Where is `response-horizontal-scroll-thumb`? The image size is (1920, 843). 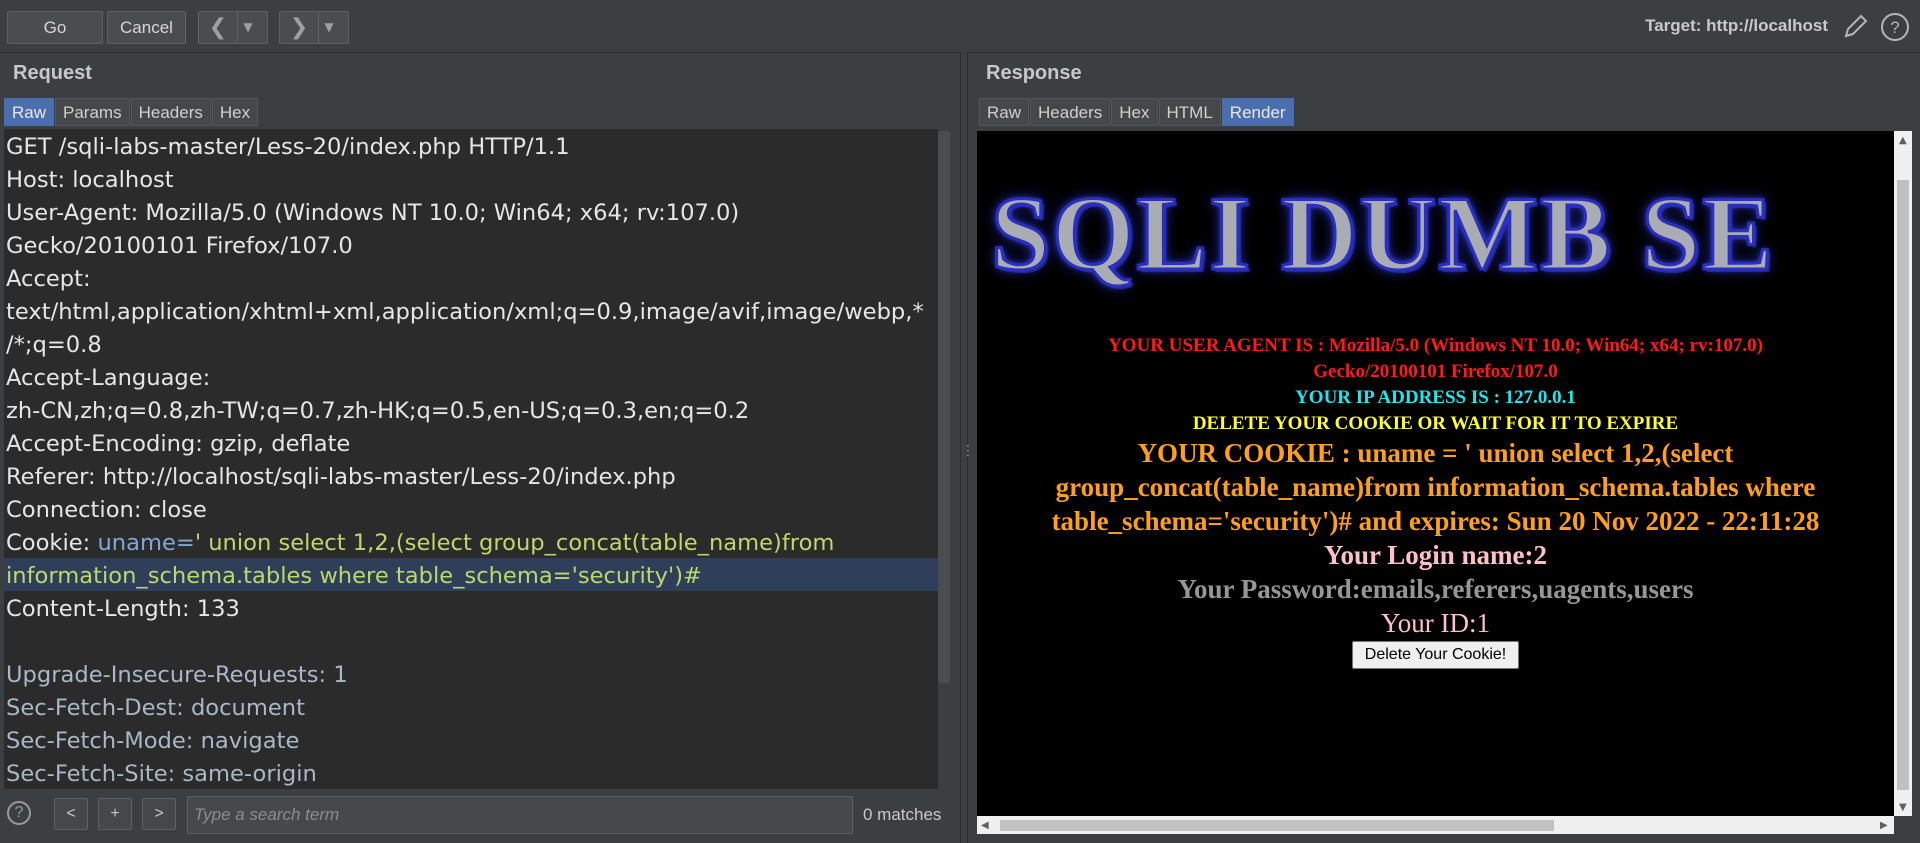 response-horizontal-scroll-thumb is located at coordinates (1277, 825).